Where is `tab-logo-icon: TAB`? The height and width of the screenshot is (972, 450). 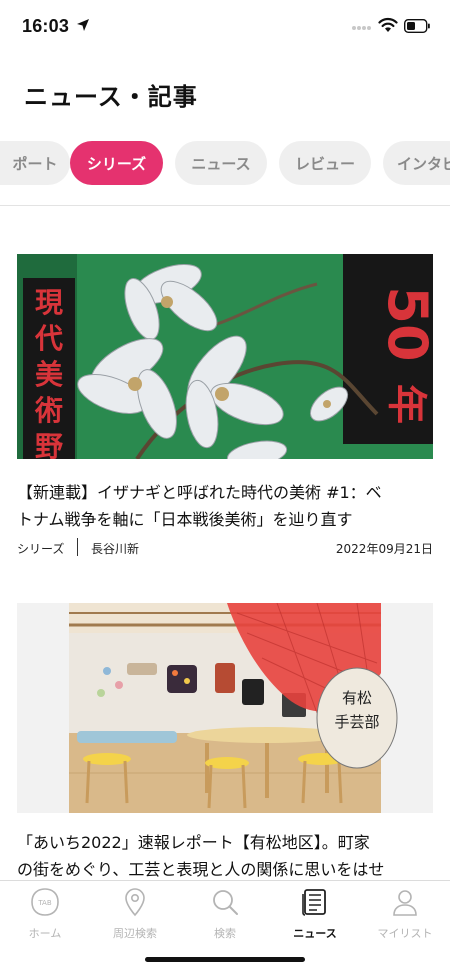
tab-logo-icon: TAB is located at coordinates (45, 902).